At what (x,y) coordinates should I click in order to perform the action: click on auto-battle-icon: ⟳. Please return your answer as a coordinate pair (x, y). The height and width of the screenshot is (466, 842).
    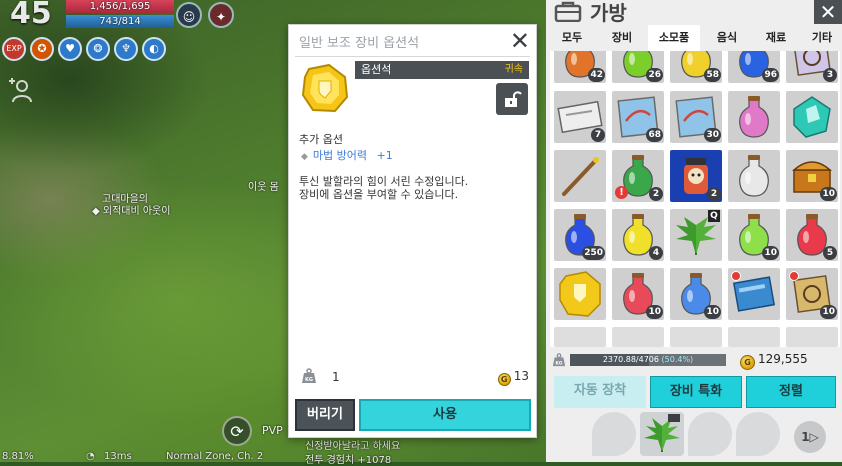
    Looking at the image, I should click on (237, 431).